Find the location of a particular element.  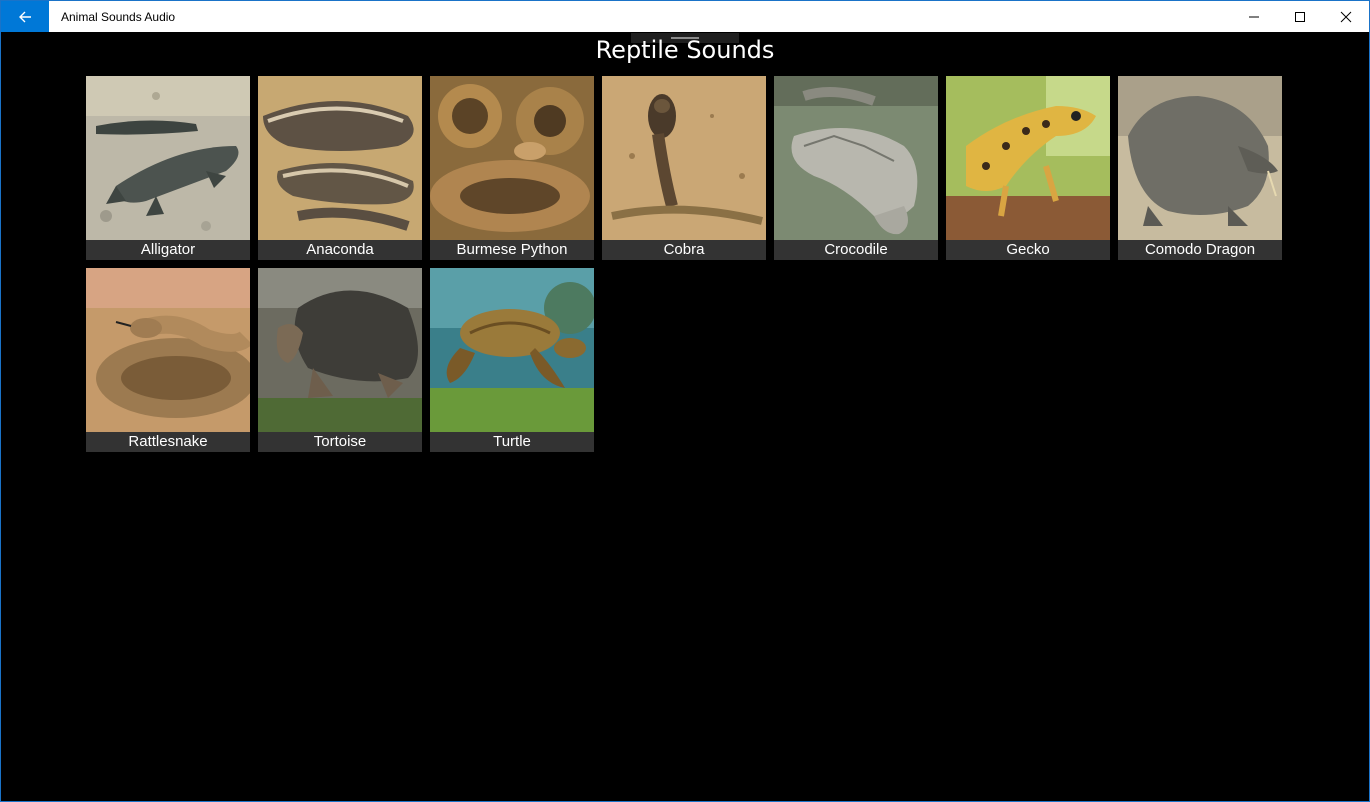

maximize-button is located at coordinates (1300, 16).